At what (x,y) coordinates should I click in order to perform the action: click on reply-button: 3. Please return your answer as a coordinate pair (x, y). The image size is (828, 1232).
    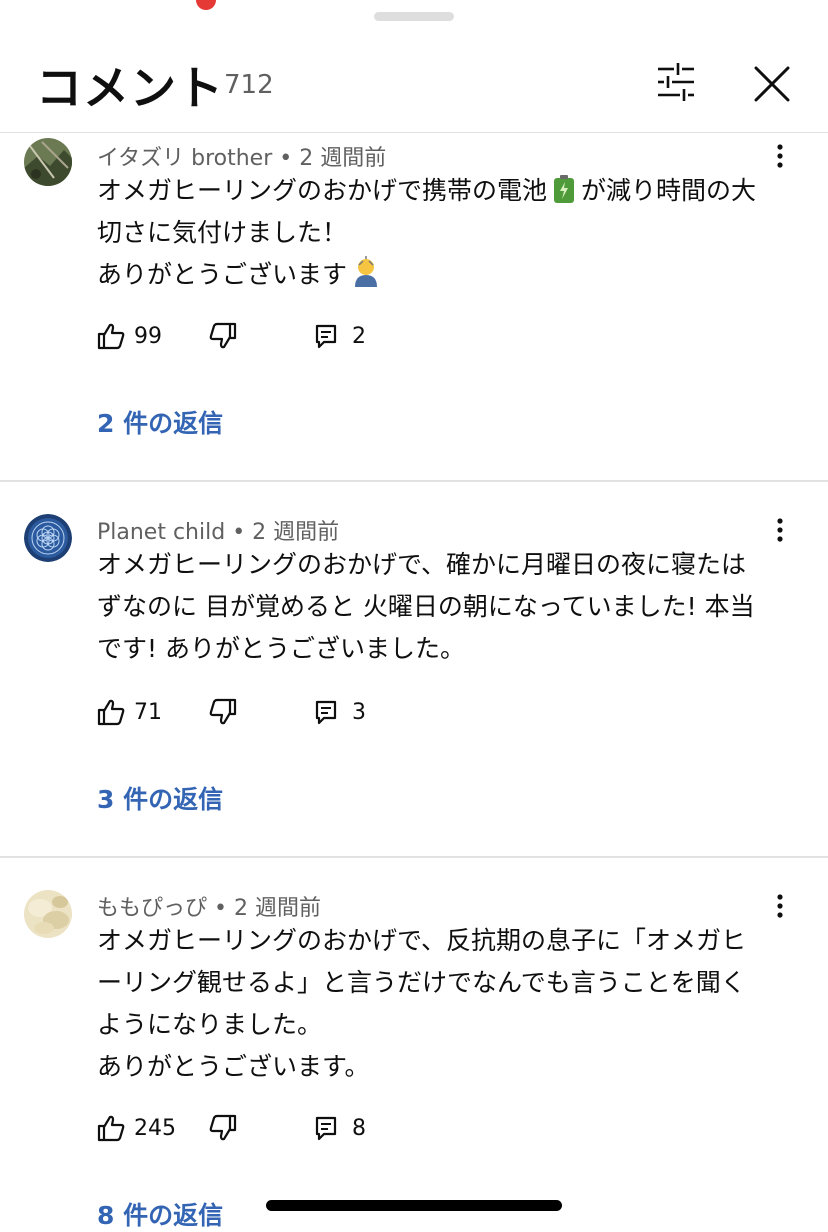
    Looking at the image, I should click on (340, 712).